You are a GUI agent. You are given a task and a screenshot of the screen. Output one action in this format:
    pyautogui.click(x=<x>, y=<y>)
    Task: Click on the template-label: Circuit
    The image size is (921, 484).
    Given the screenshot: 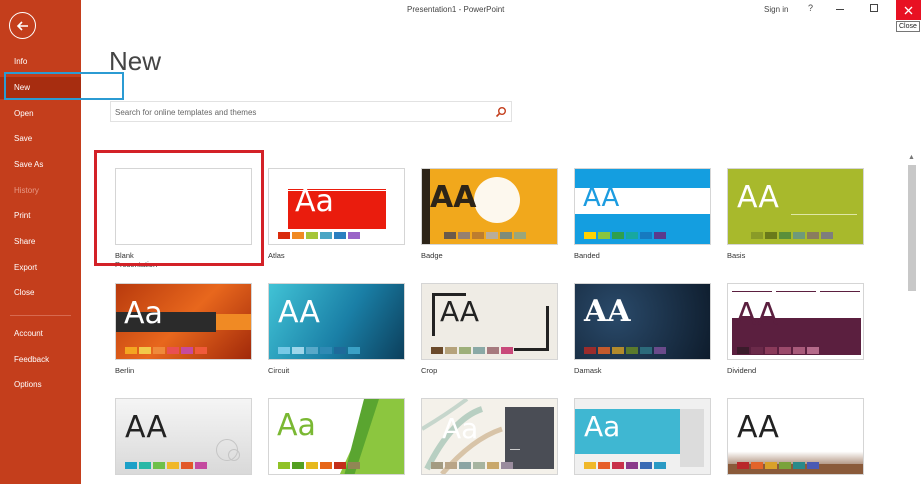 What is the action you would take?
    pyautogui.click(x=279, y=370)
    